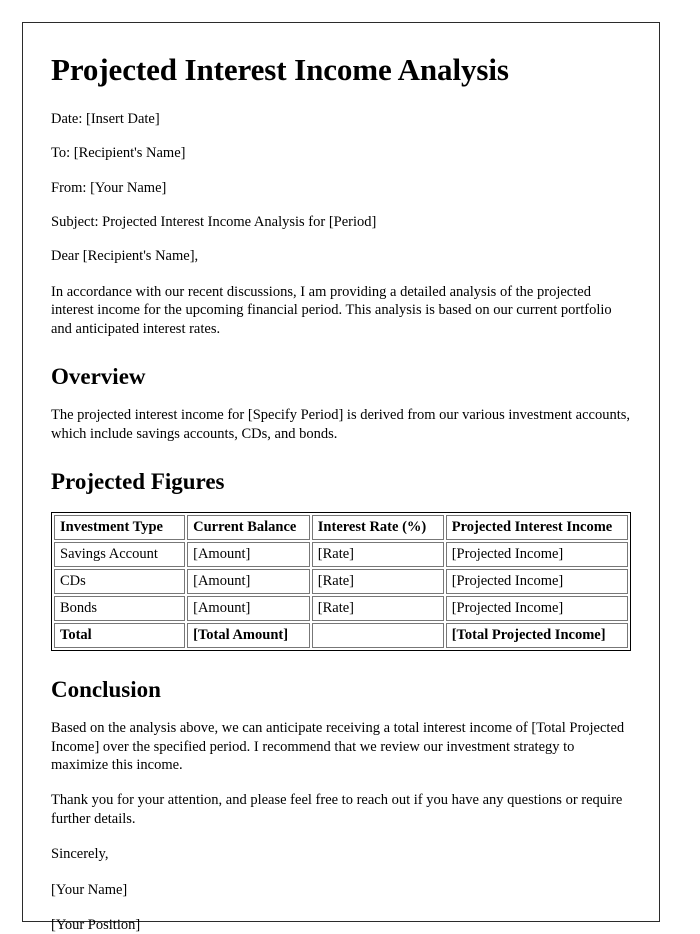 The width and height of the screenshot is (700, 934). I want to click on table-row: Bonds [Amount] [Rate] [Projected Income], so click(341, 608).